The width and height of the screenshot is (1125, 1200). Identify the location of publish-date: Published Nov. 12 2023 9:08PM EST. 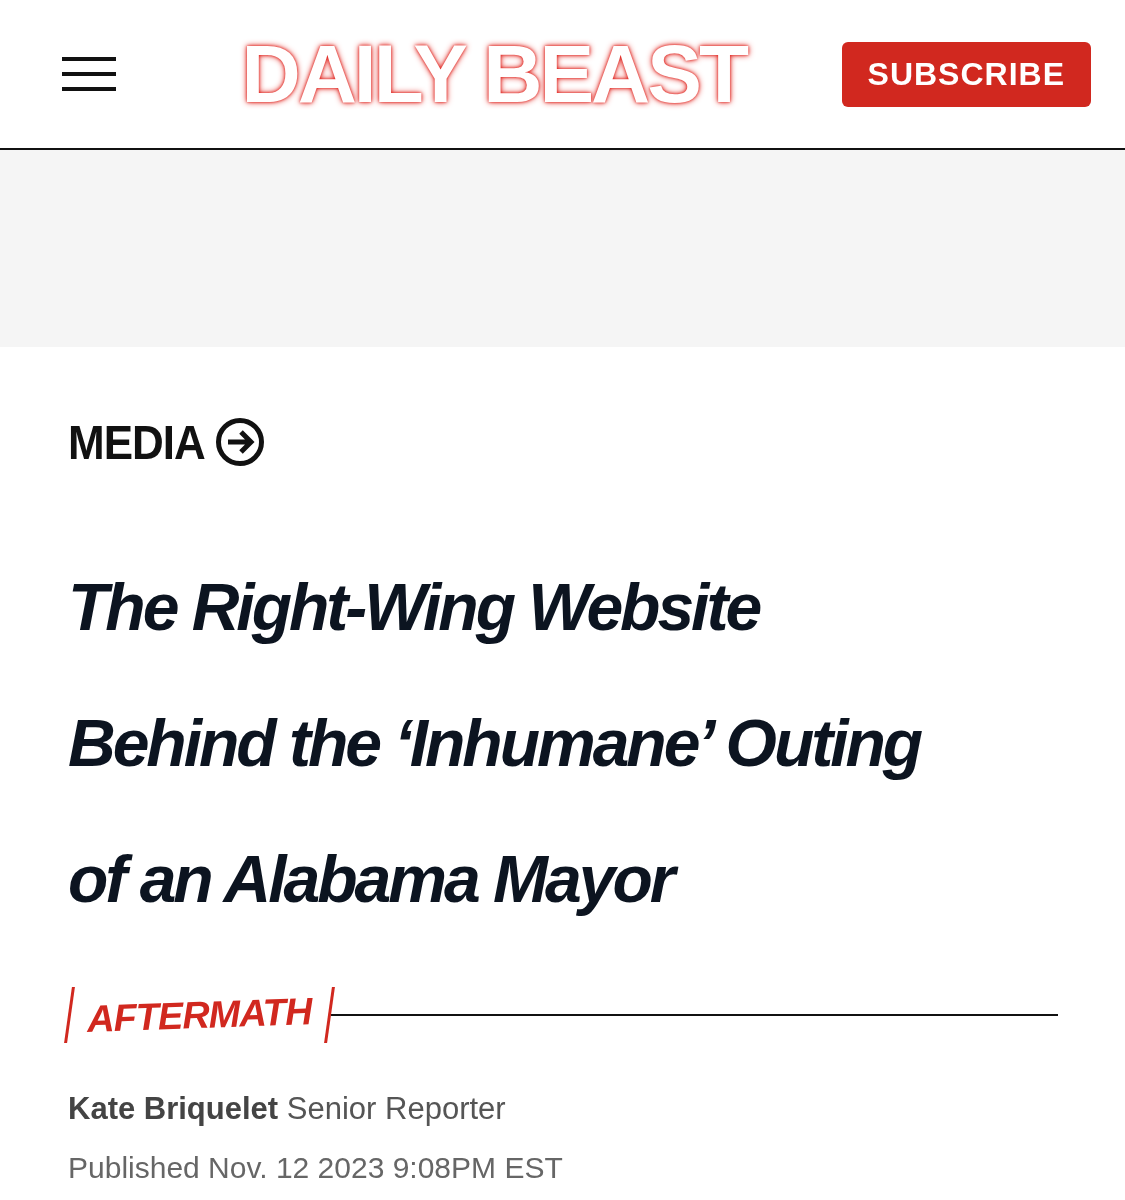
(316, 1168).